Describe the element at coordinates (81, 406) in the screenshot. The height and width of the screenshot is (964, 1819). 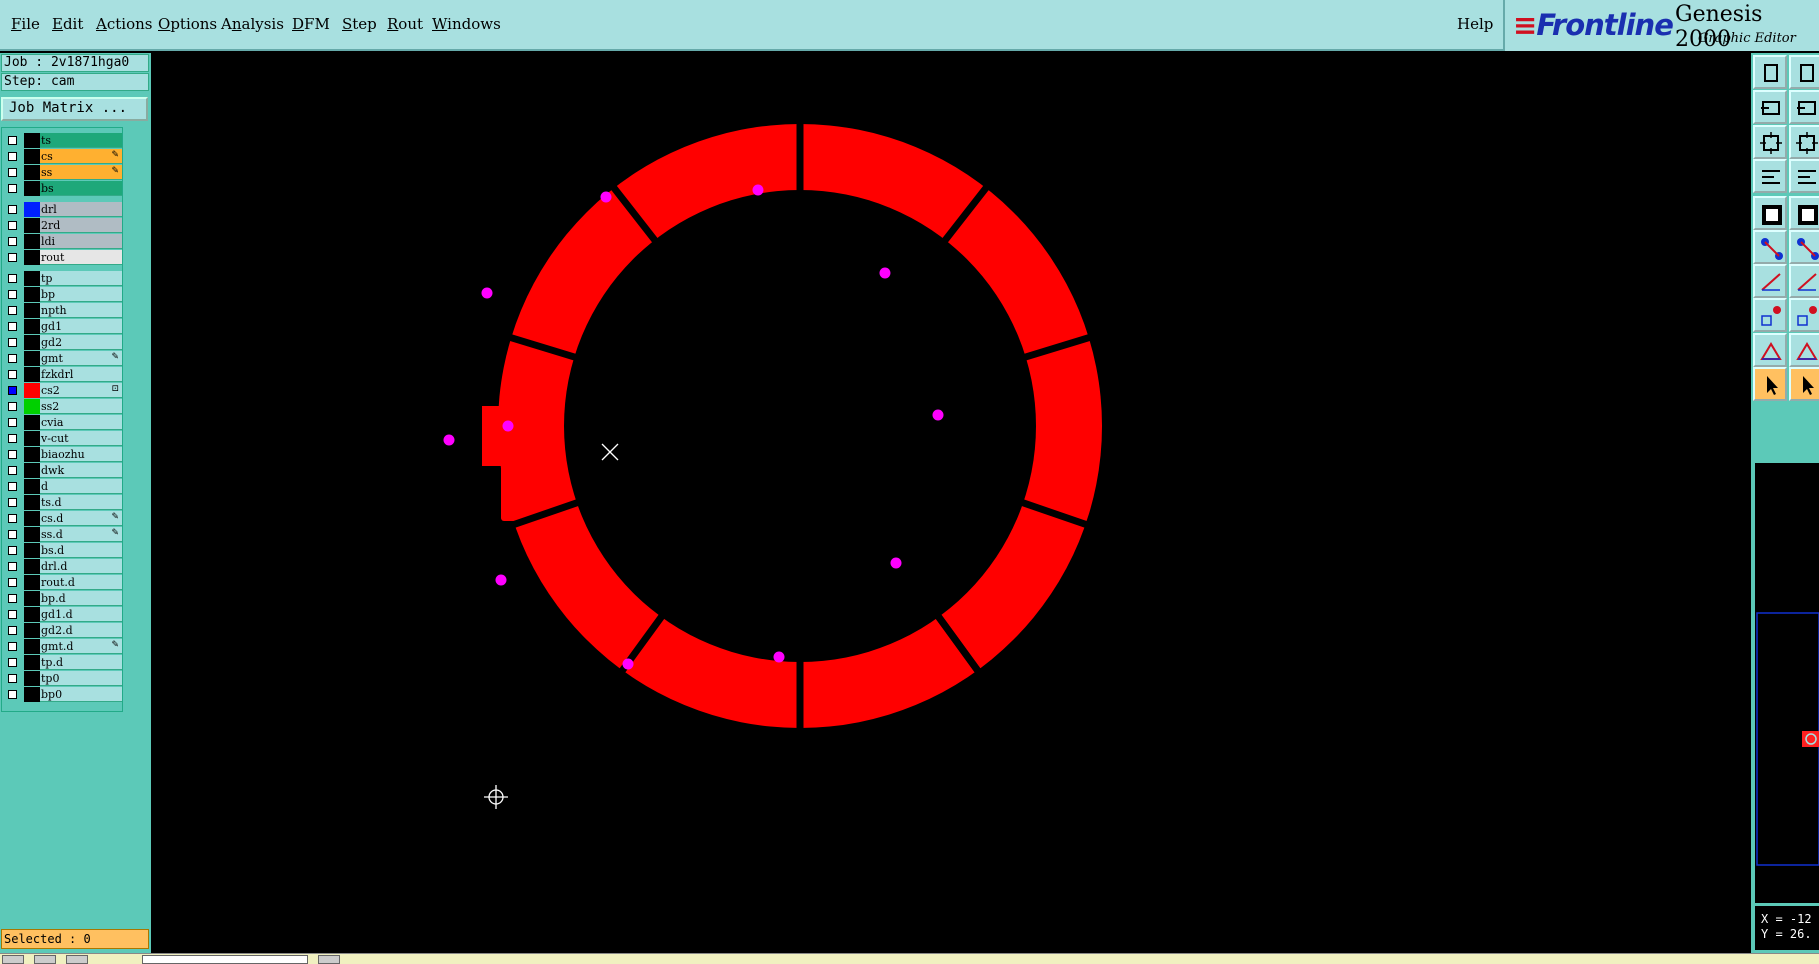
I see `layer-name: ss2` at that location.